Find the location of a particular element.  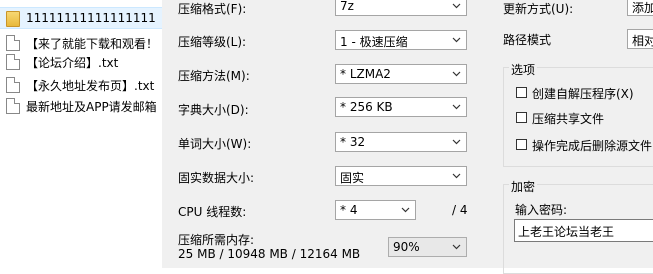

cpu-threads-total: / 4 is located at coordinates (460, 210).